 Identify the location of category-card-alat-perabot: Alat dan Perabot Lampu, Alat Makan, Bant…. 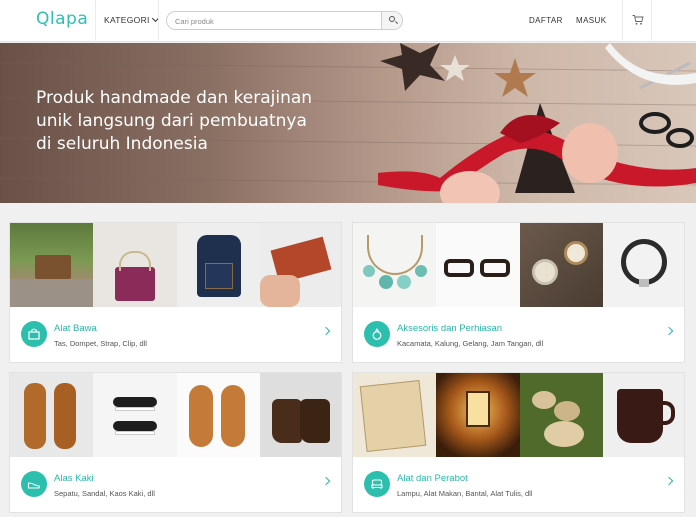
(518, 442).